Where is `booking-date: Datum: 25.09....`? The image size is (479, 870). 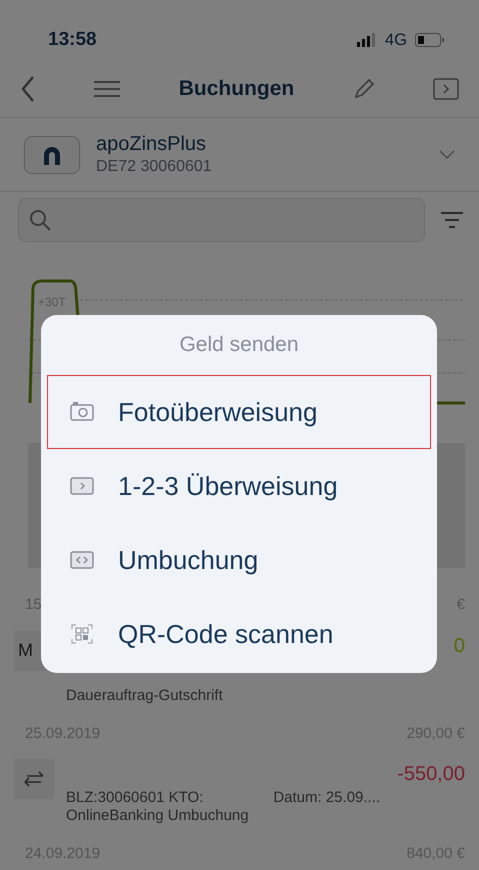
booking-date: Datum: 25.09.... is located at coordinates (326, 798).